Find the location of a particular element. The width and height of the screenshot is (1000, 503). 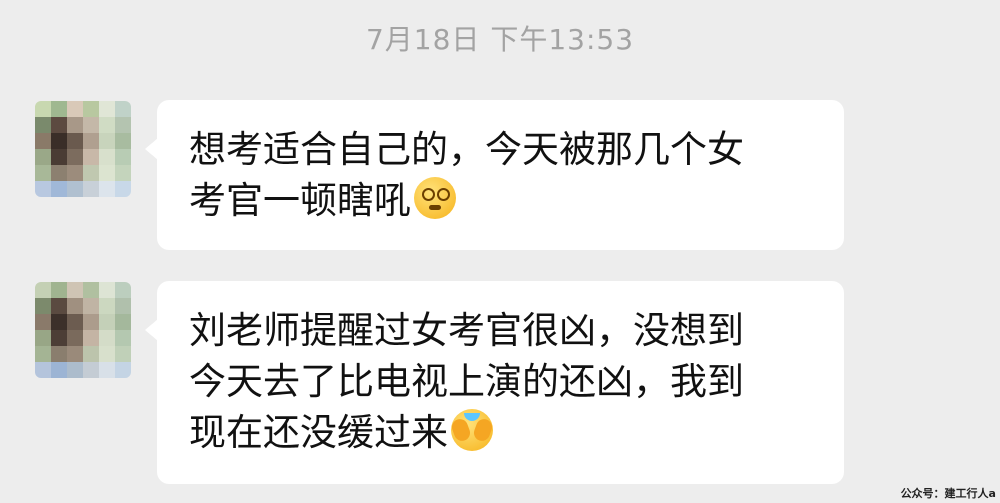

crying-face-emoji-icon is located at coordinates (472, 430).